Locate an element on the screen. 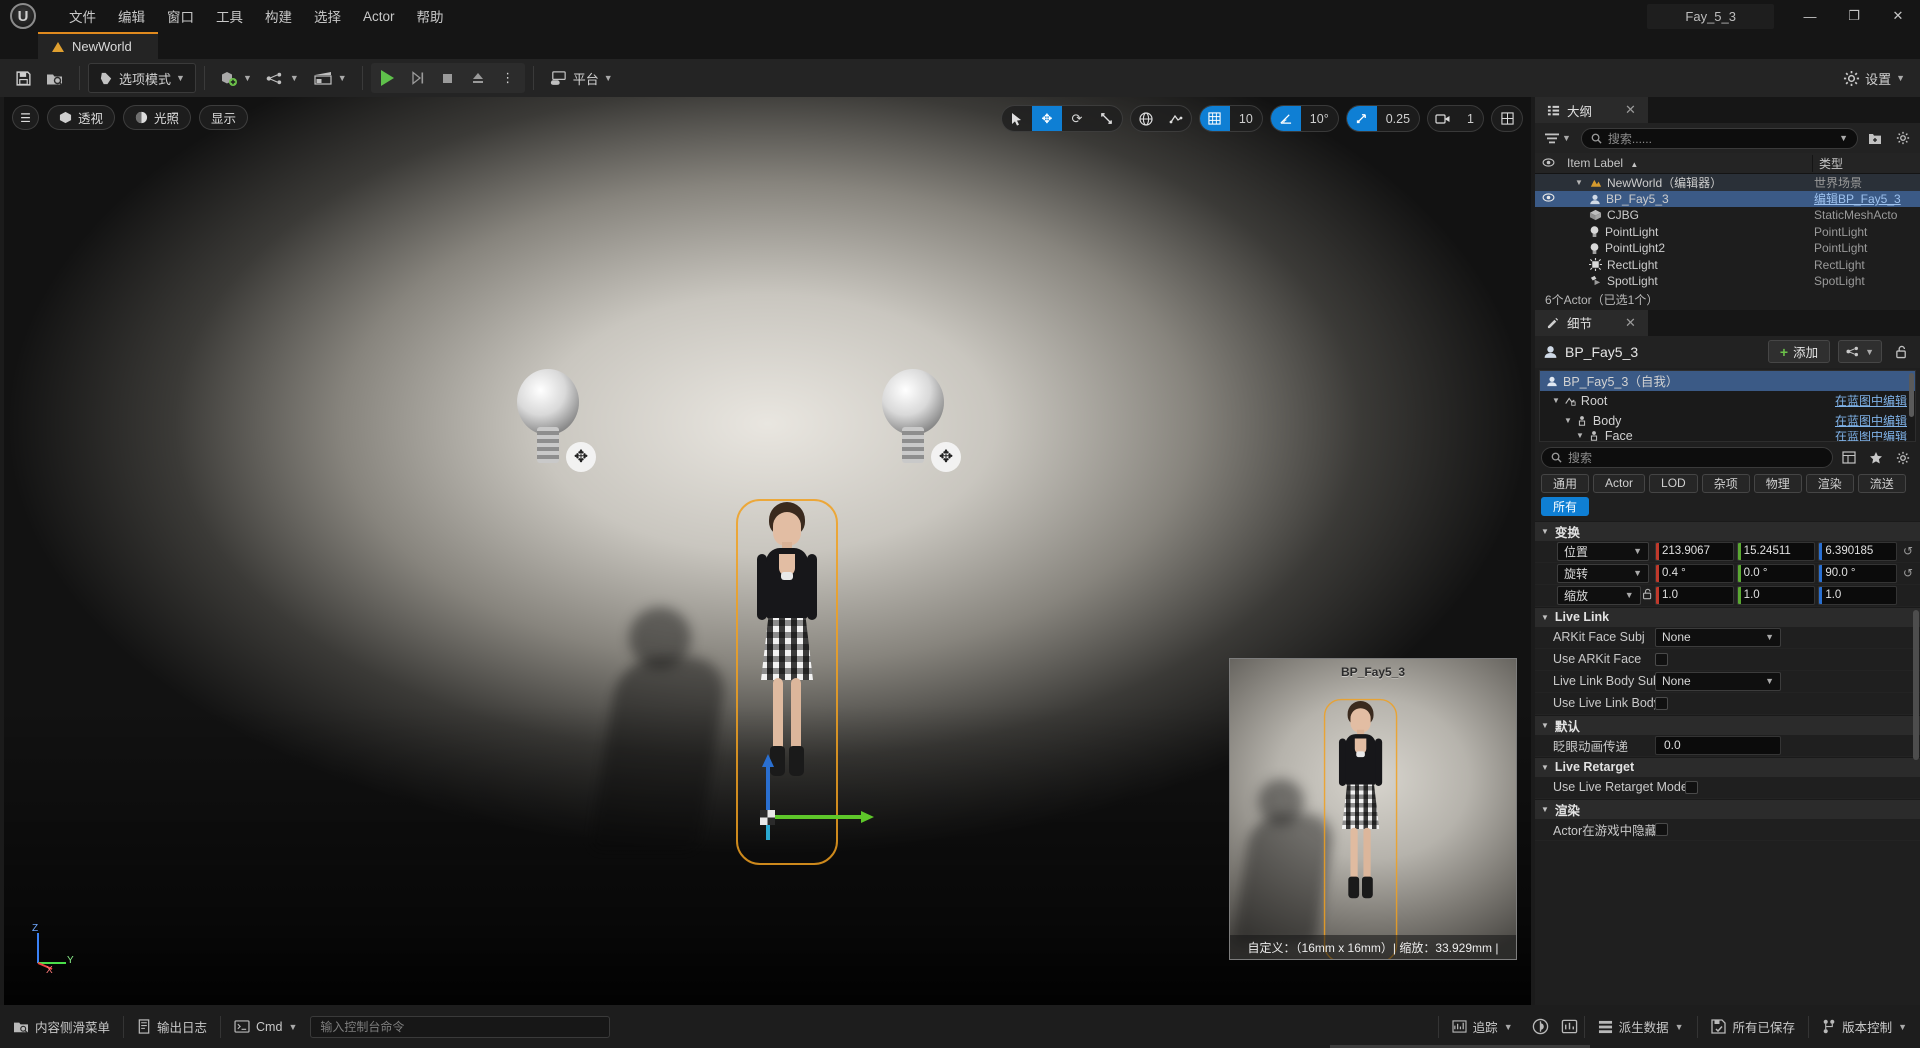 Image resolution: width=1920 pixels, height=1048 pixels. performance-icon is located at coordinates (1540, 1026).